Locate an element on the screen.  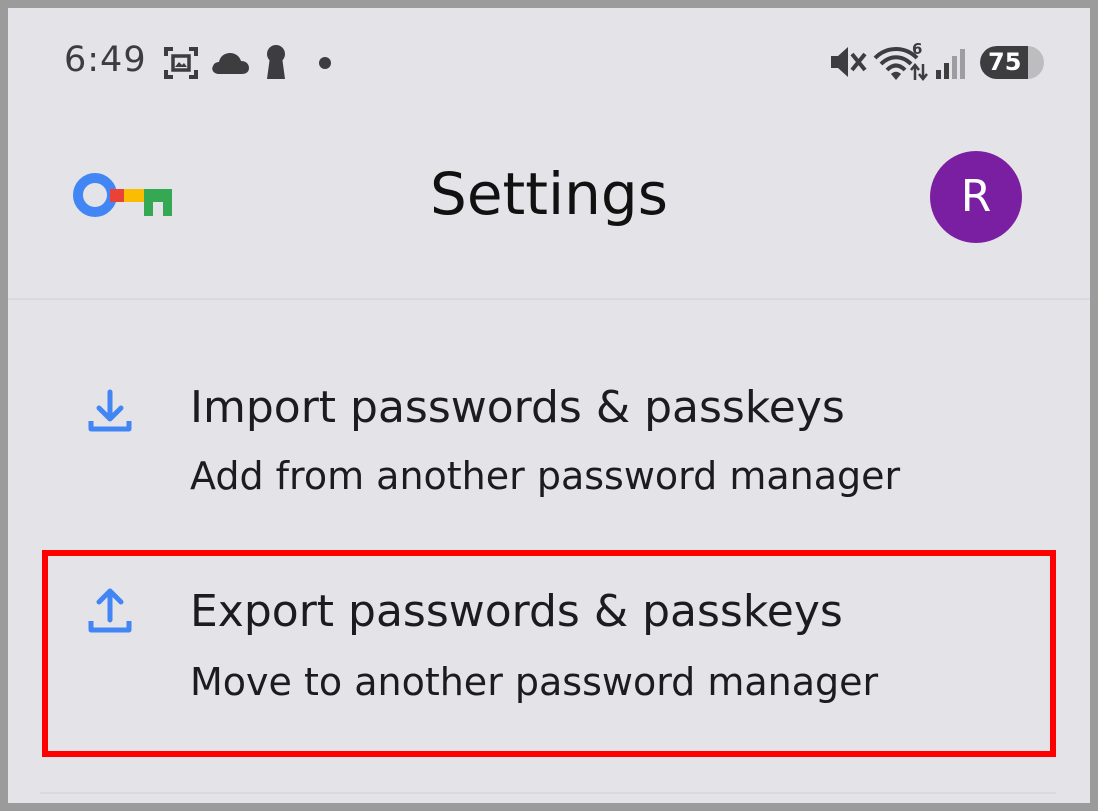
battery-level: 75 is located at coordinates (1005, 62).